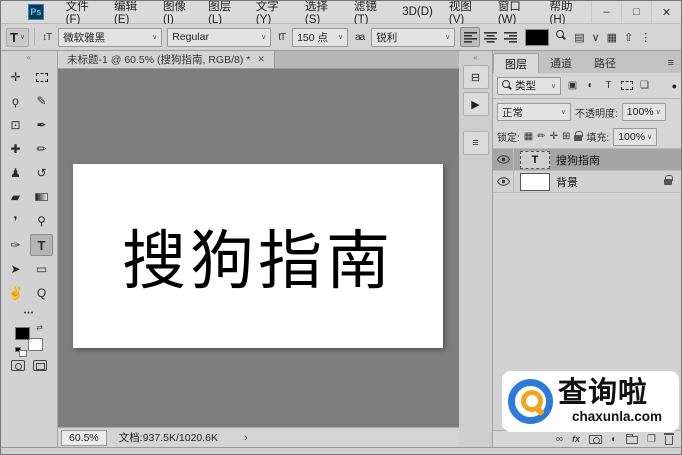 The image size is (682, 455). I want to click on clone-stamp-tool: ♟, so click(15, 173).